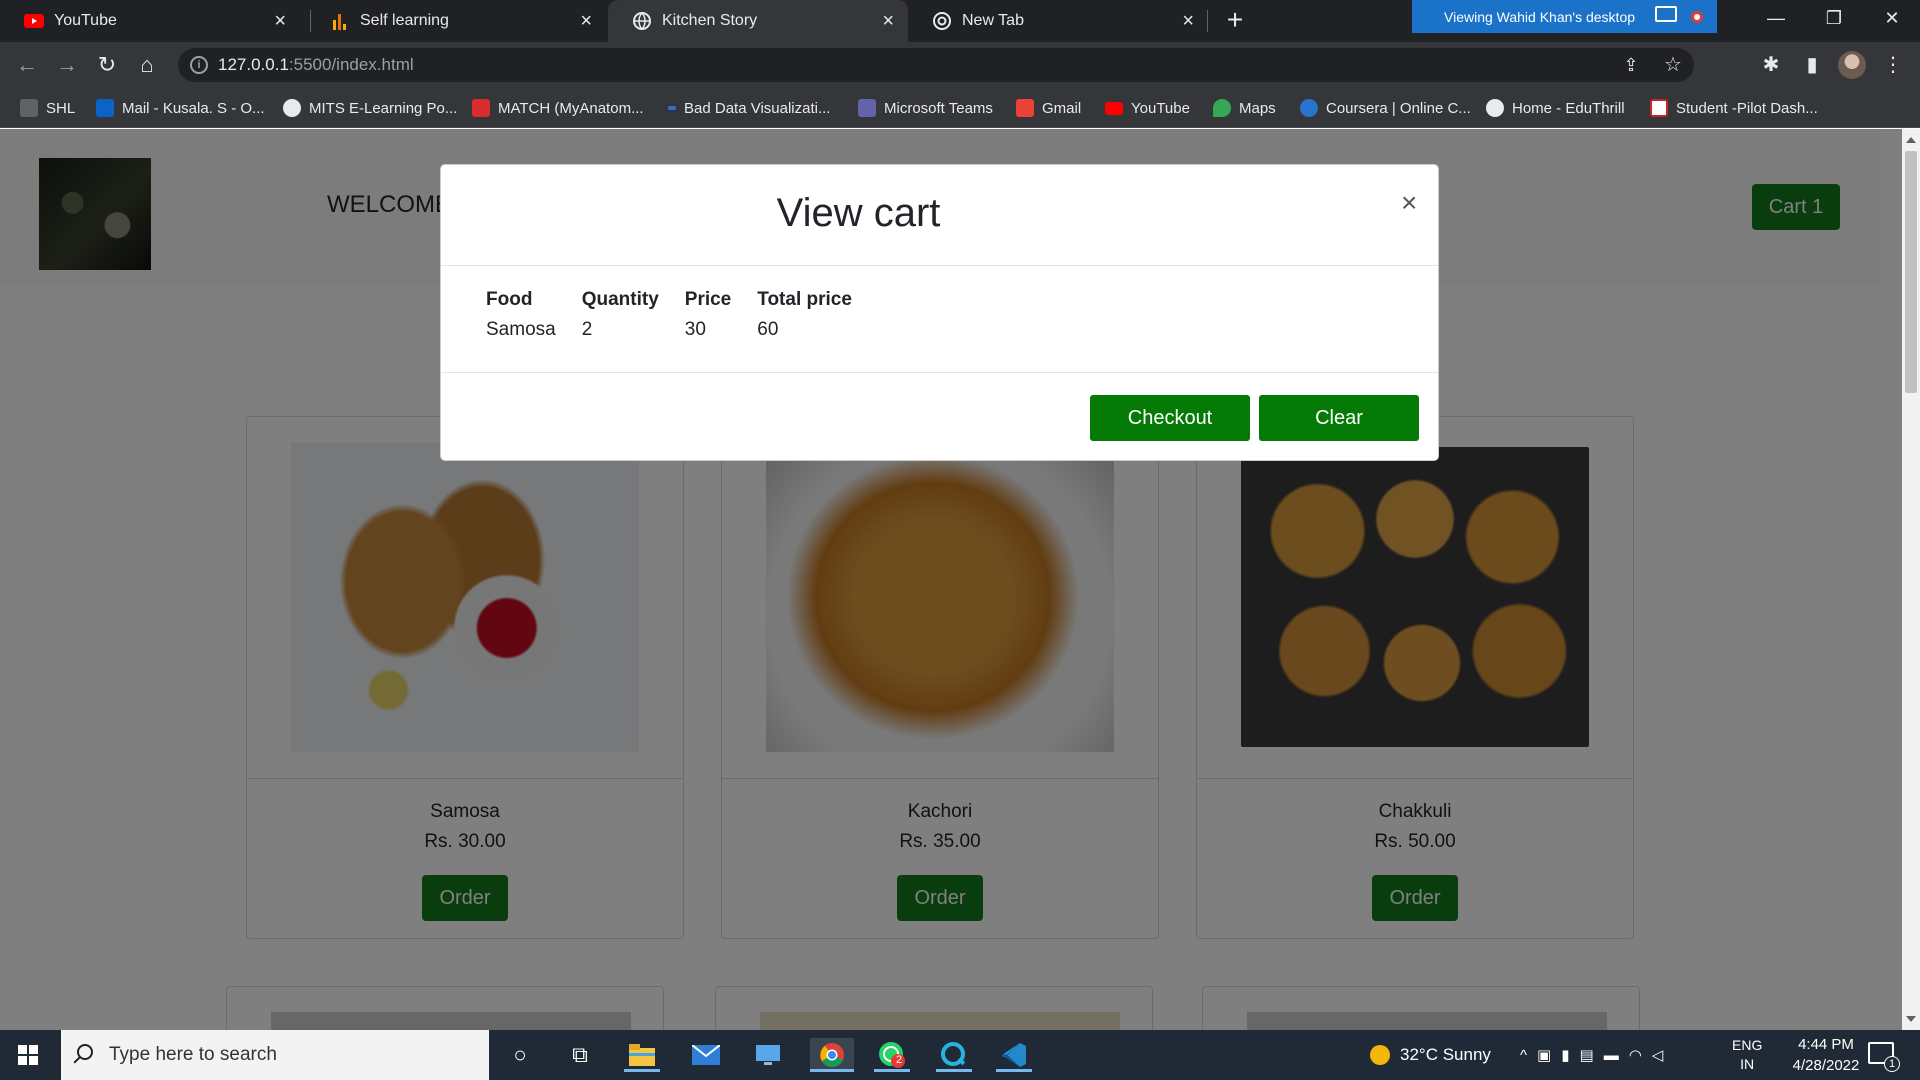 The width and height of the screenshot is (1920, 1080). Describe the element at coordinates (29, 108) in the screenshot. I see `shl-icon` at that location.